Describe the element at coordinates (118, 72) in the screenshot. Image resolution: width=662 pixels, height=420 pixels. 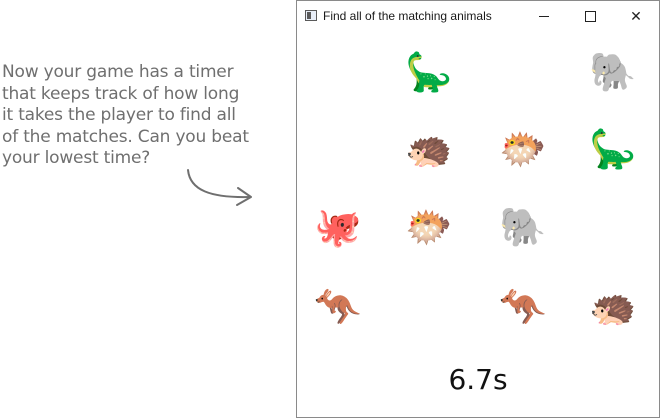
I see `annotation-line: Now your game has a timer` at that location.